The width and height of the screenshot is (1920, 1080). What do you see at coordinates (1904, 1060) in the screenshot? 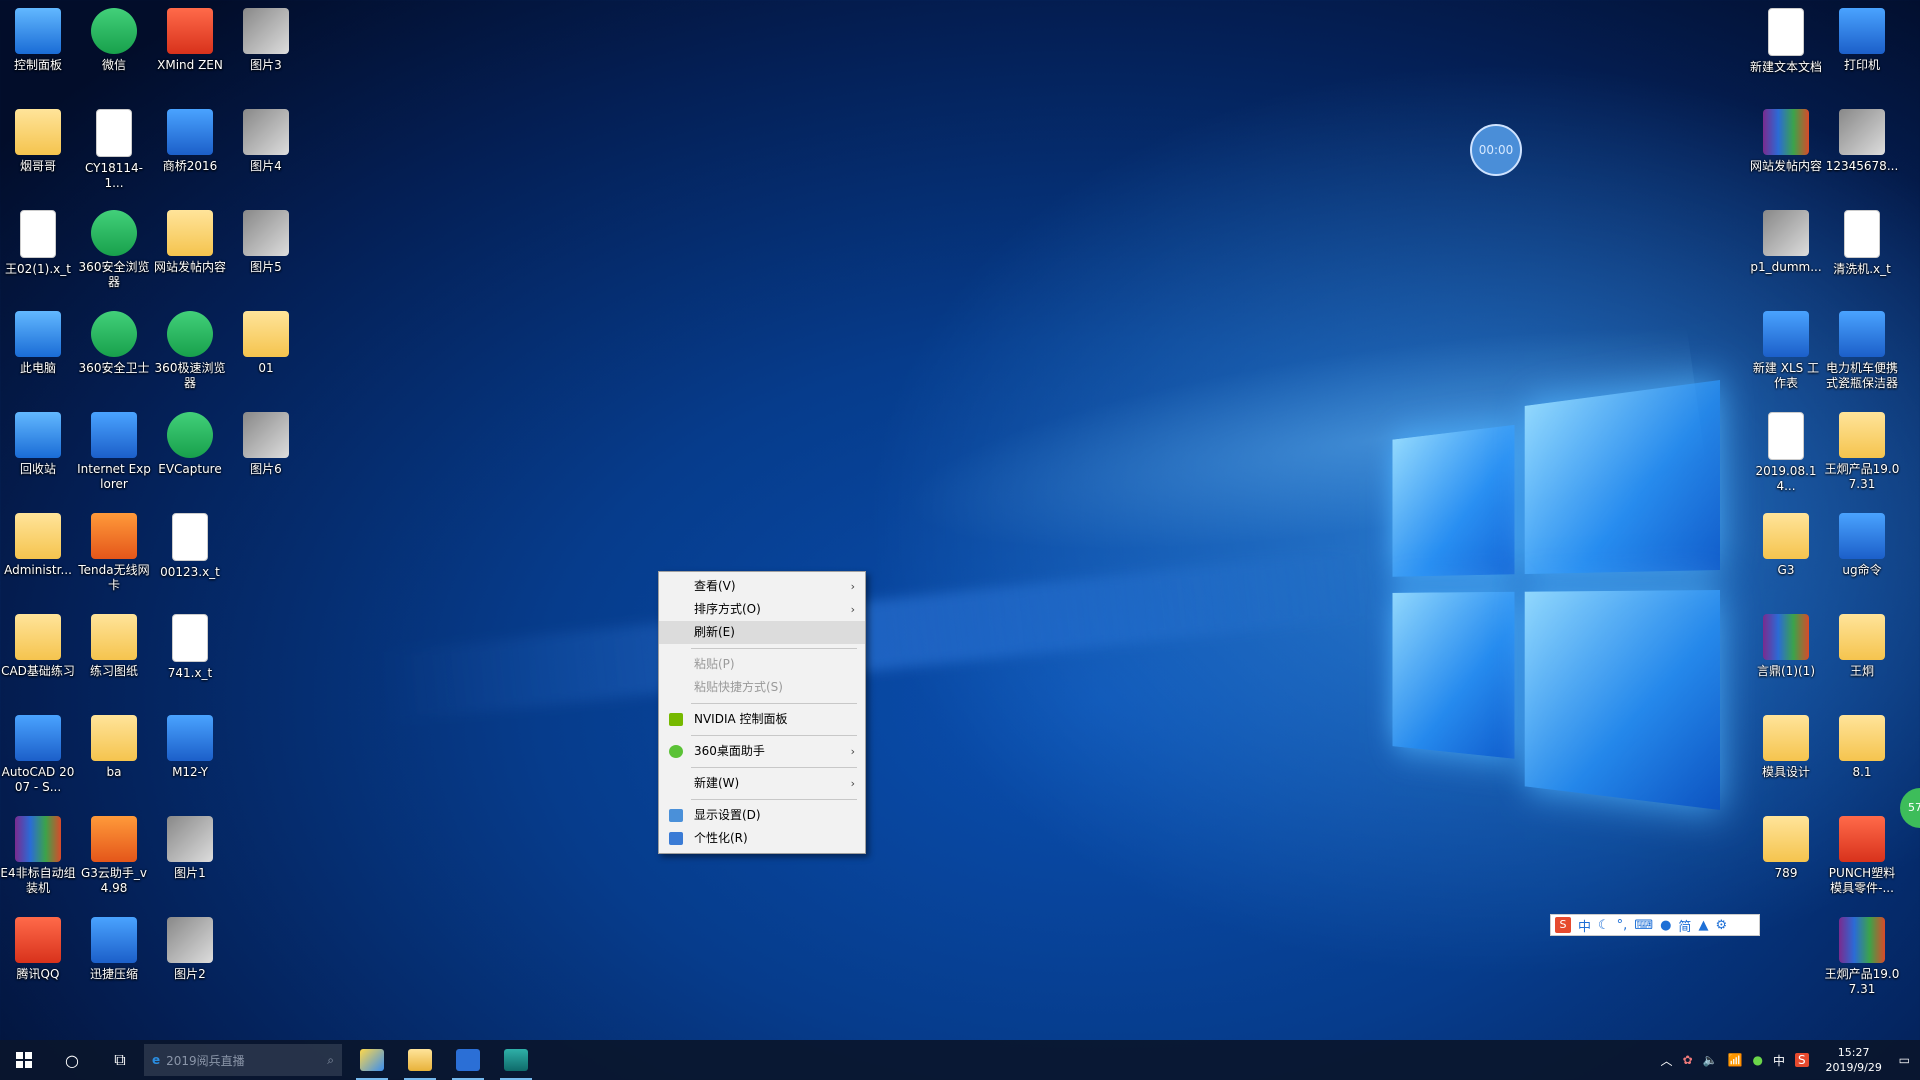
I see `action-center-icon: ▭` at bounding box center [1904, 1060].